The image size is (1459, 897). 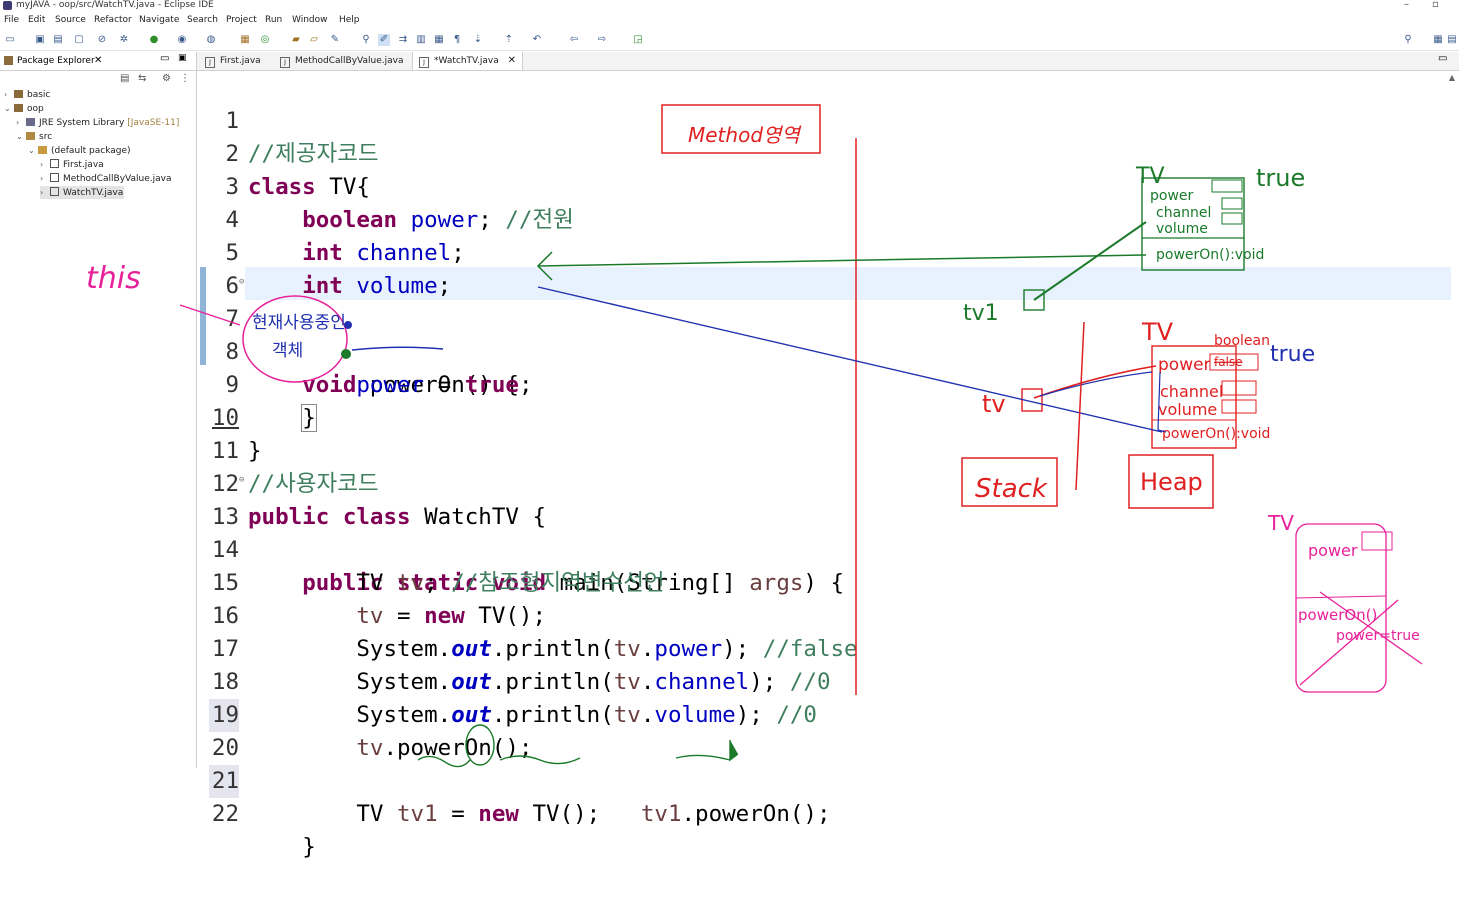 What do you see at coordinates (478, 40) in the screenshot?
I see `next-annotation-icon: ⇣` at bounding box center [478, 40].